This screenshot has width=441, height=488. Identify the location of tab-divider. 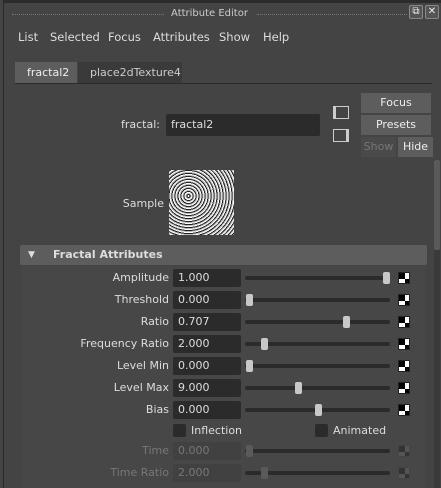
(223, 83).